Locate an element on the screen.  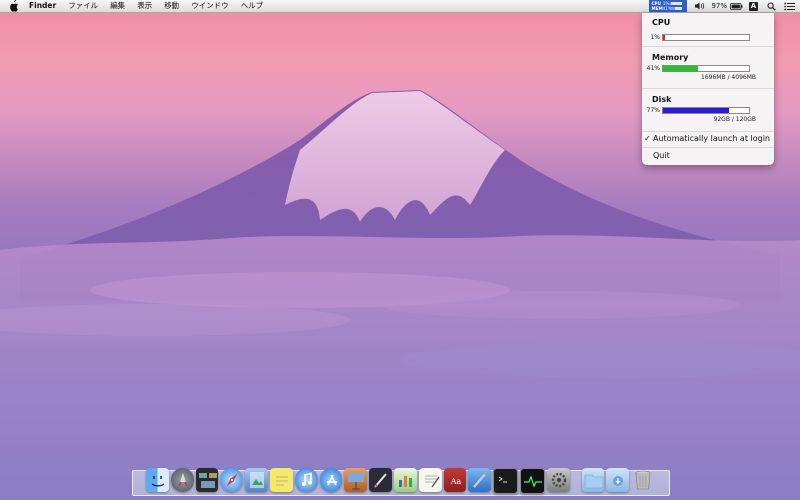
sysmon-mem-fill is located at coordinates (673, 8).